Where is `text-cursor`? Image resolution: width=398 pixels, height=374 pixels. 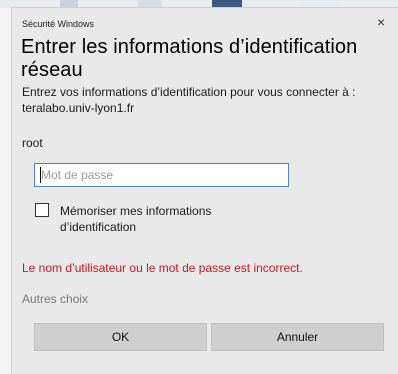
text-cursor is located at coordinates (40, 175).